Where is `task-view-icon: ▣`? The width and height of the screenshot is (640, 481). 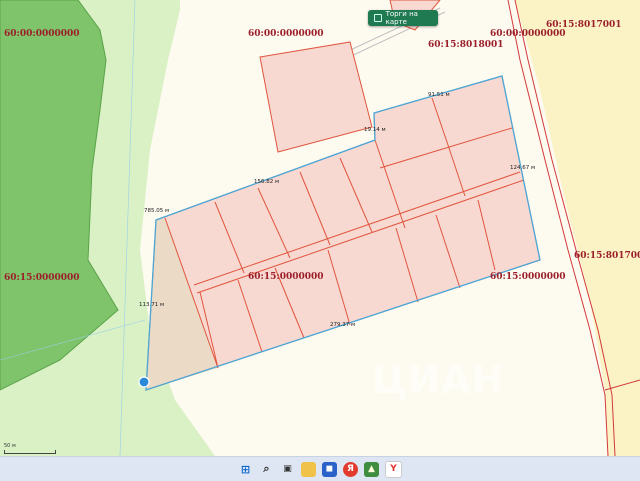 task-view-icon: ▣ is located at coordinates (287, 469).